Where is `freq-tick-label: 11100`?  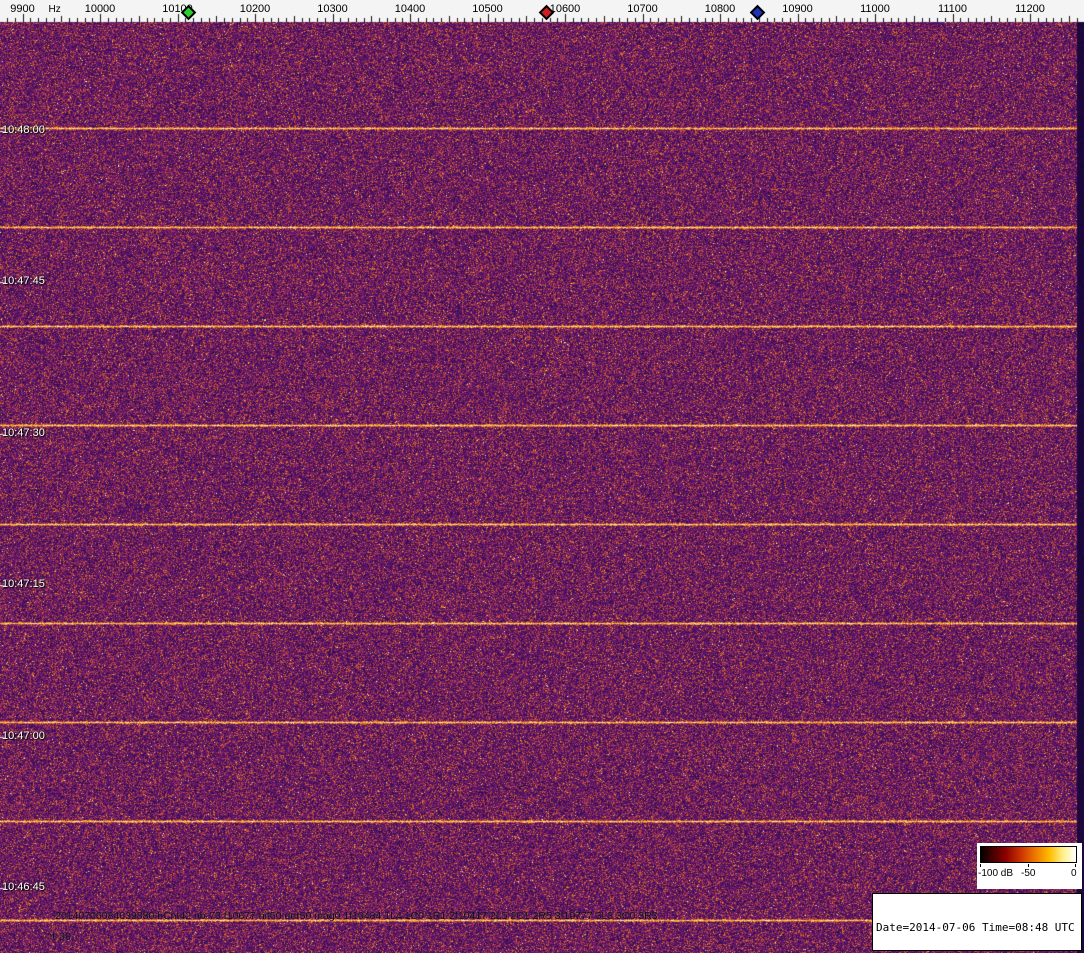
freq-tick-label: 11100 is located at coordinates (952, 9).